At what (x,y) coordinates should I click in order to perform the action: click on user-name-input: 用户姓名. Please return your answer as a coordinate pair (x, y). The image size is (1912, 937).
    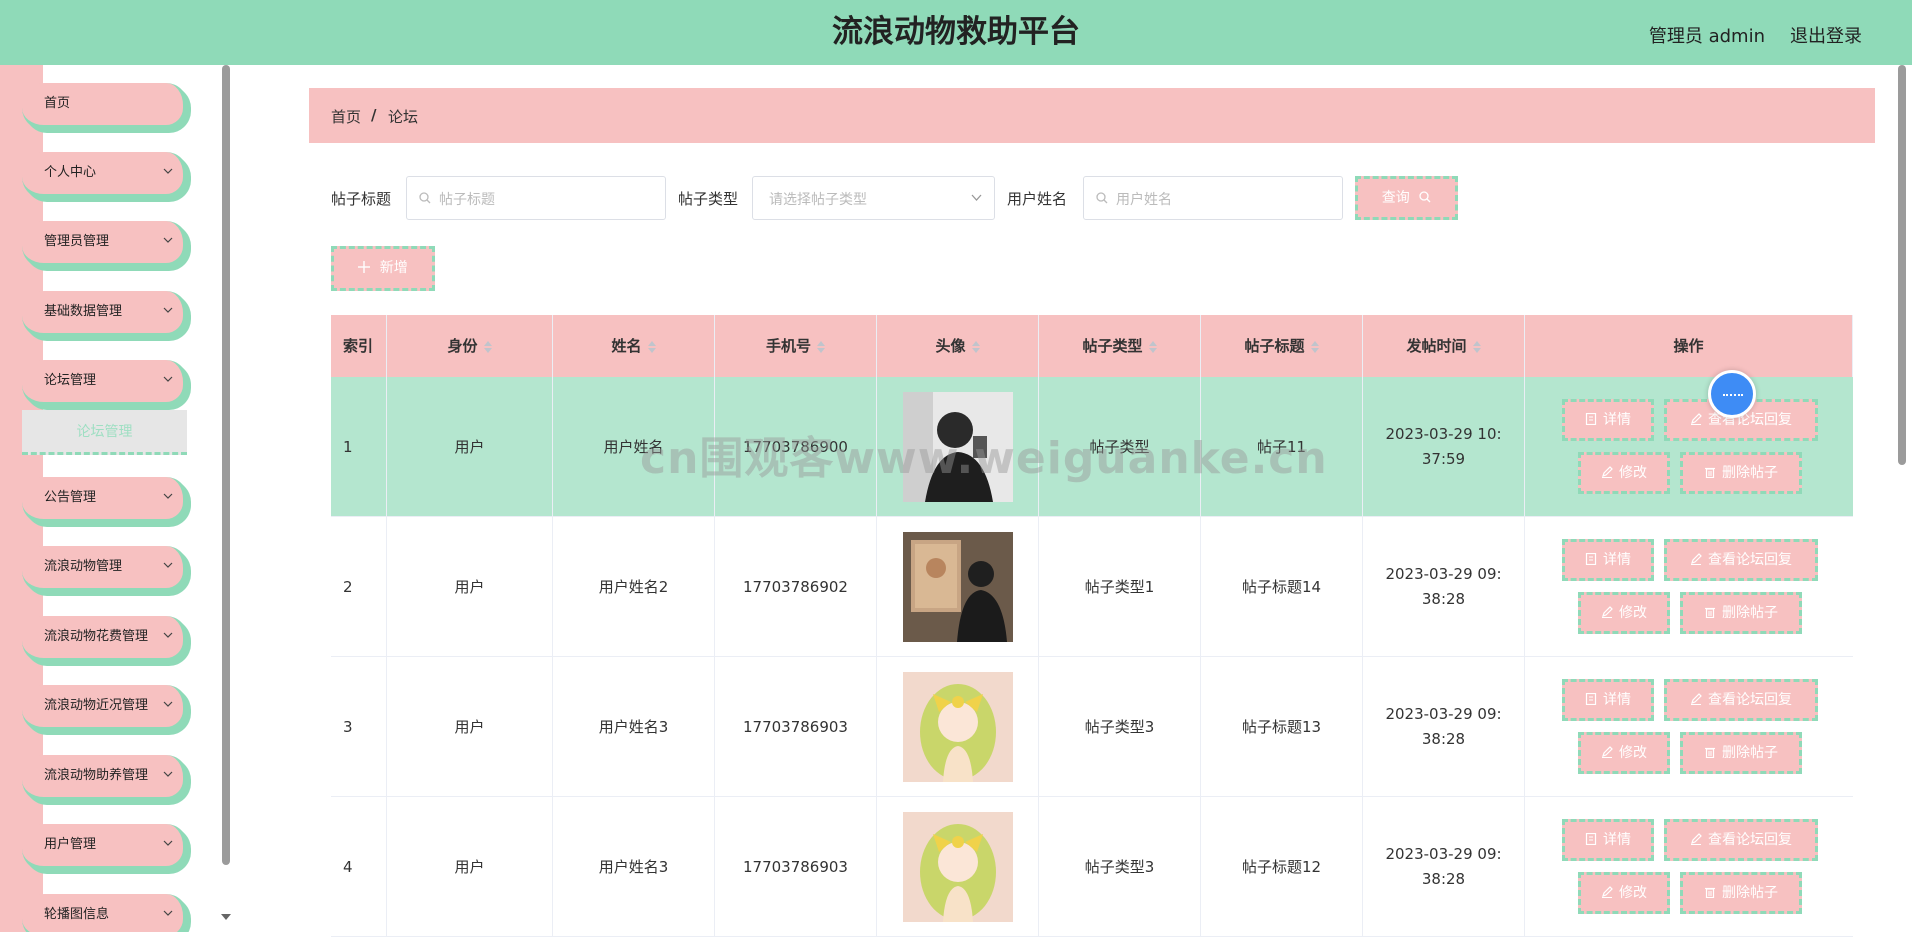
    Looking at the image, I should click on (1213, 198).